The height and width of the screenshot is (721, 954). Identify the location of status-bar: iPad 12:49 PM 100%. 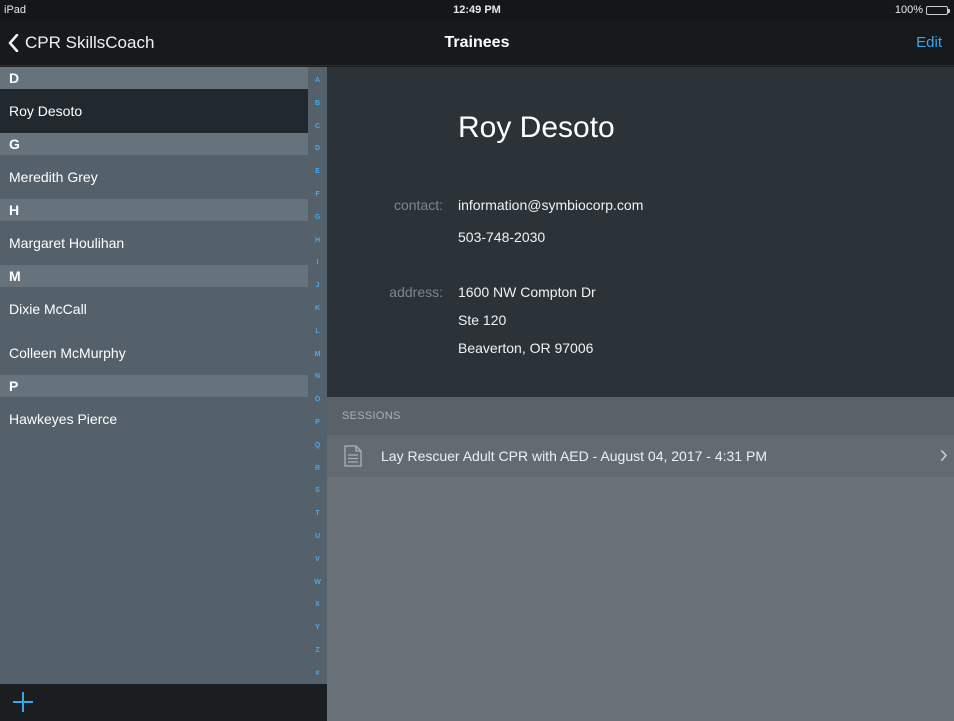
(477, 10).